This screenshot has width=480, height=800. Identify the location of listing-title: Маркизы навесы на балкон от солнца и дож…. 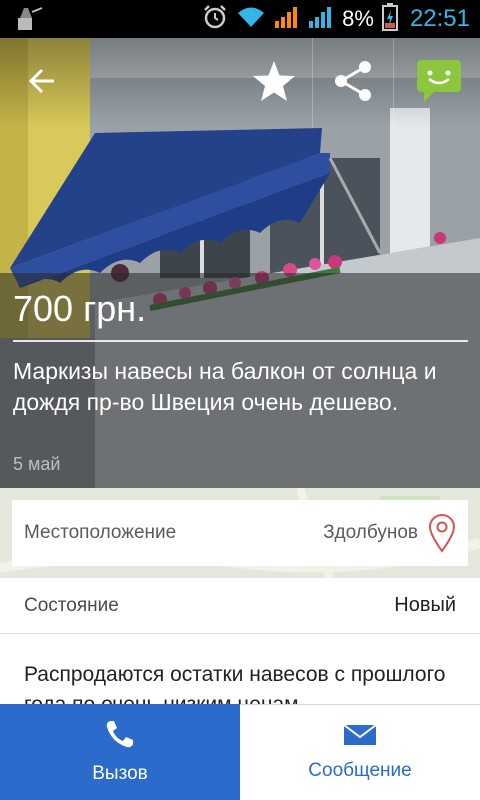
(225, 386).